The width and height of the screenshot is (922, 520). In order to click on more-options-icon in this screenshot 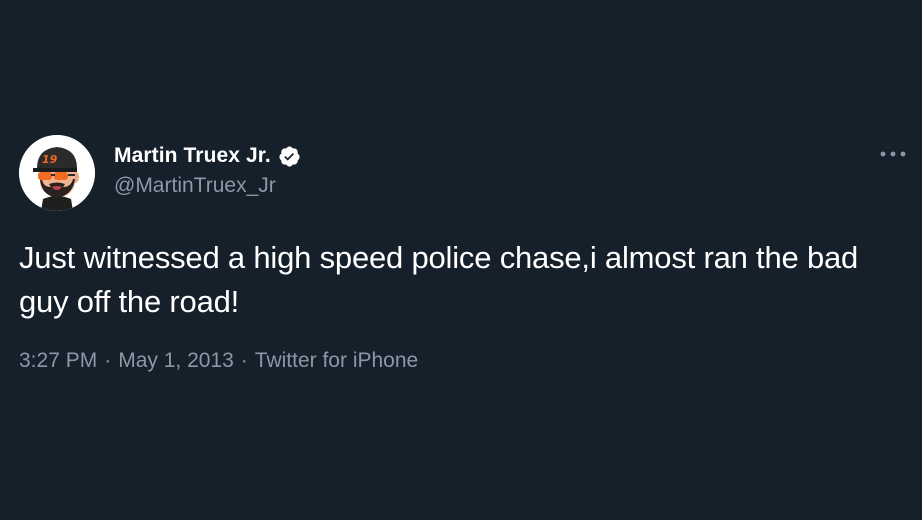, I will do `click(893, 154)`.